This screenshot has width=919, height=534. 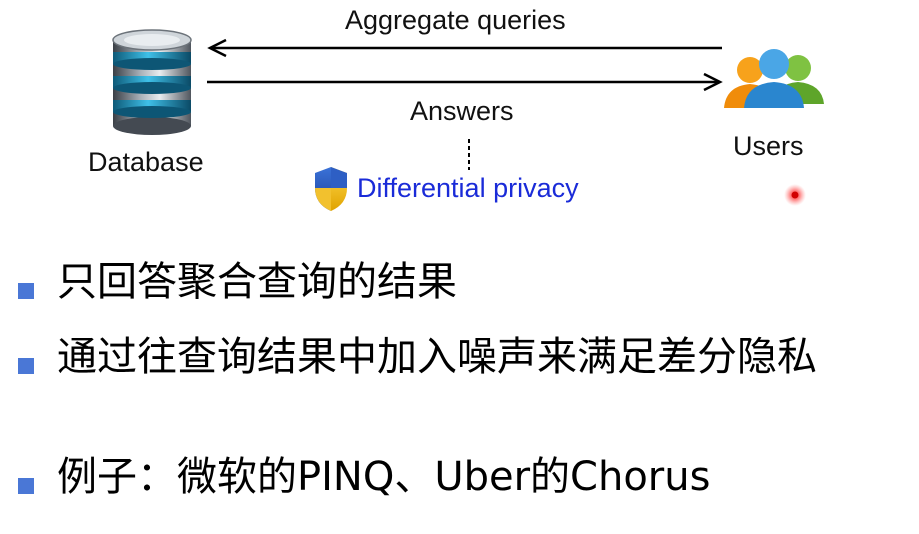 I want to click on differential-privacy-label: Differential privacy, so click(x=468, y=188).